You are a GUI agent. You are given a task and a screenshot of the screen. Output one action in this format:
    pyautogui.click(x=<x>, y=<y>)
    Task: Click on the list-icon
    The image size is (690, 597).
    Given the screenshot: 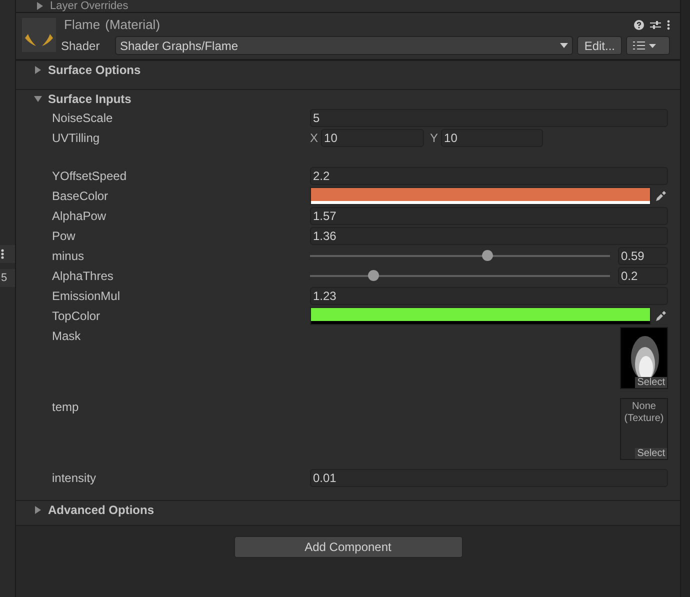 What is the action you would take?
    pyautogui.click(x=645, y=45)
    